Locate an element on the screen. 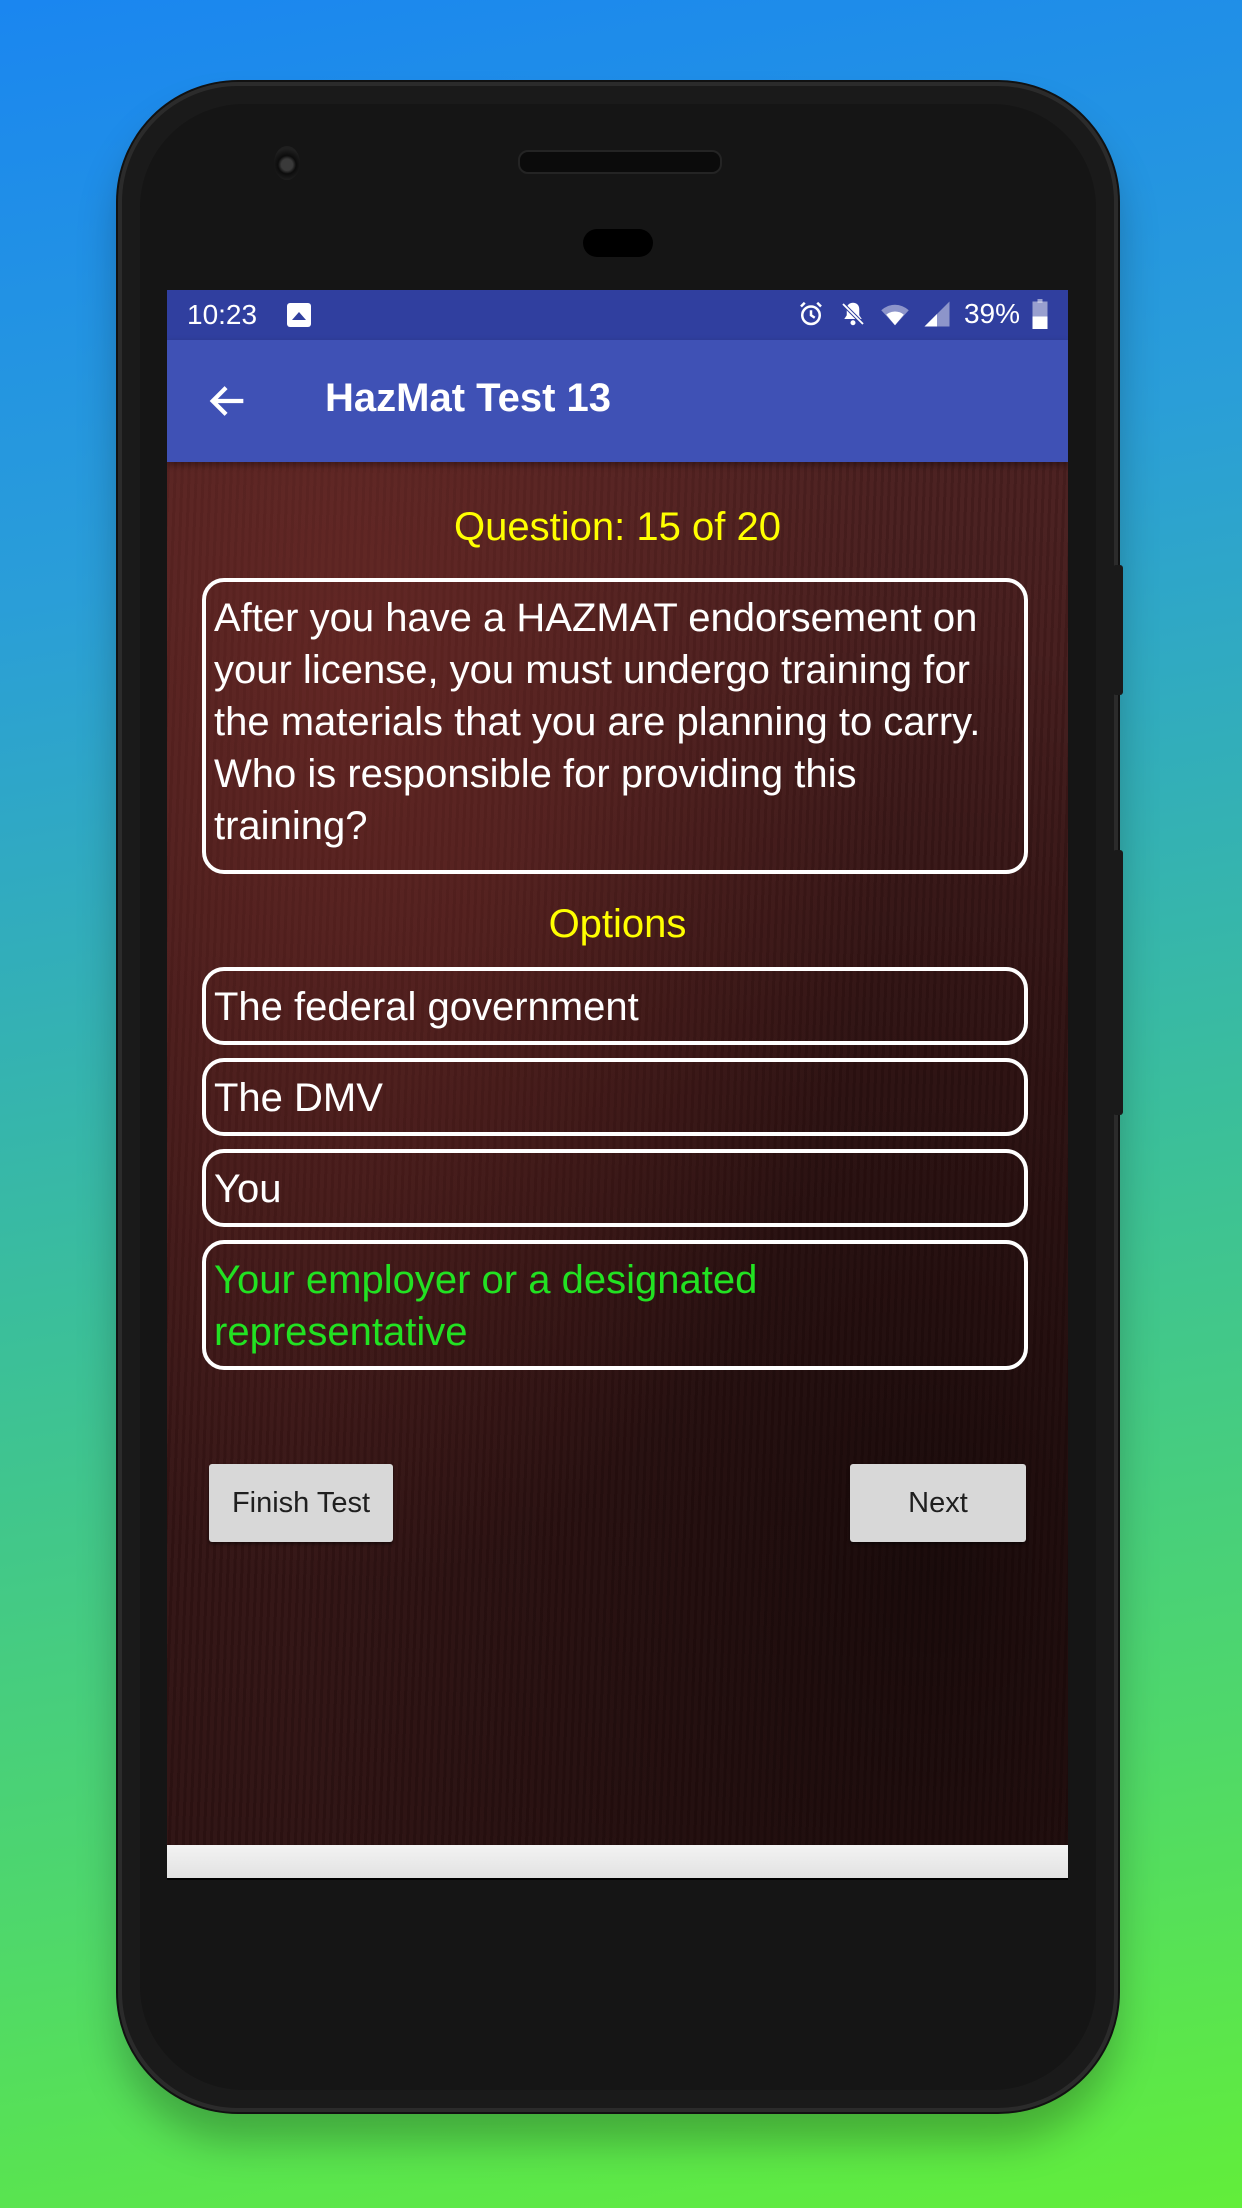 The width and height of the screenshot is (1242, 2208). page-title: HazMat Test 13 is located at coordinates (468, 398).